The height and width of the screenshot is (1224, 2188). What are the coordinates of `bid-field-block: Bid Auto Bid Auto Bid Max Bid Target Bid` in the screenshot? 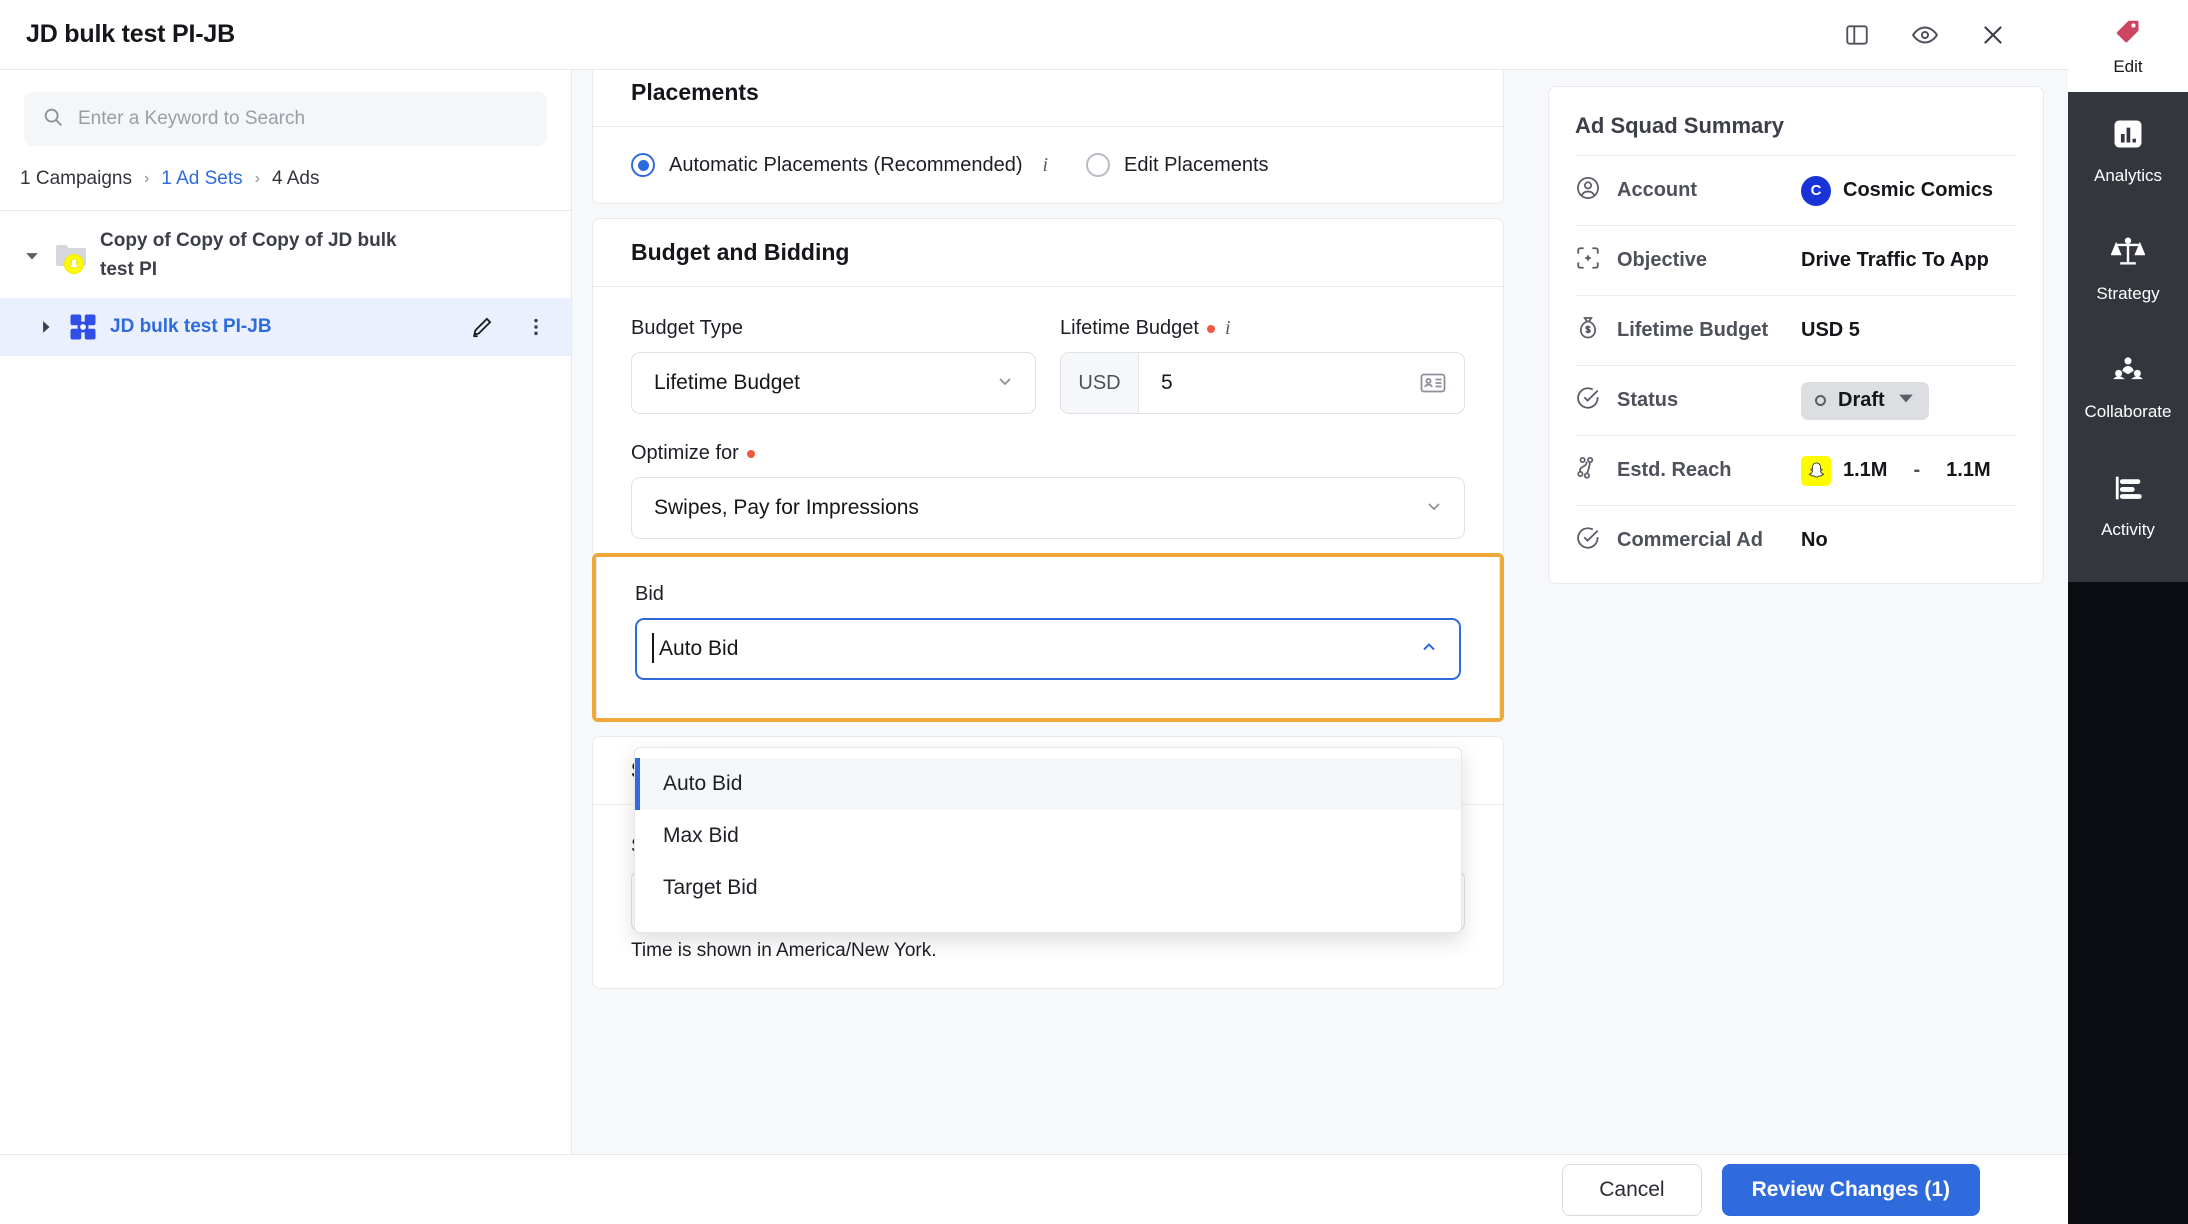 It's located at (1048, 745).